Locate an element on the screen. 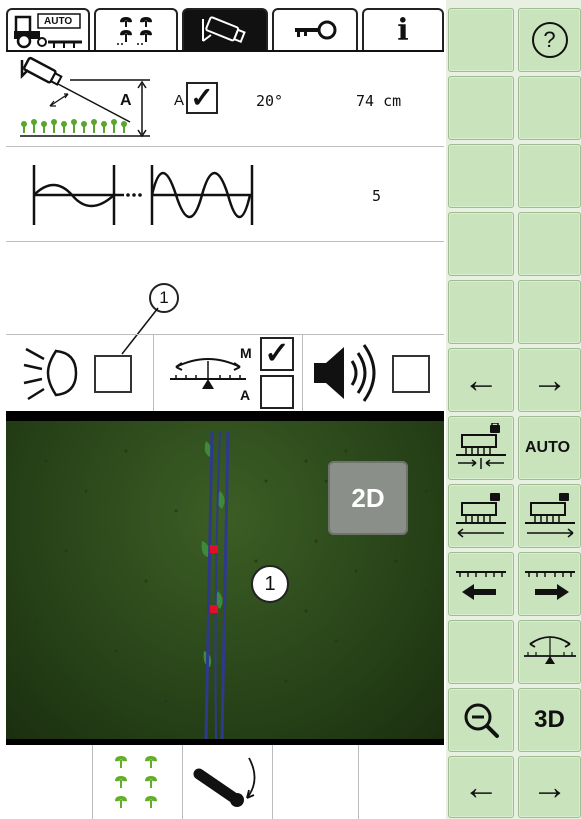  manual-mode-label: M is located at coordinates (246, 353).